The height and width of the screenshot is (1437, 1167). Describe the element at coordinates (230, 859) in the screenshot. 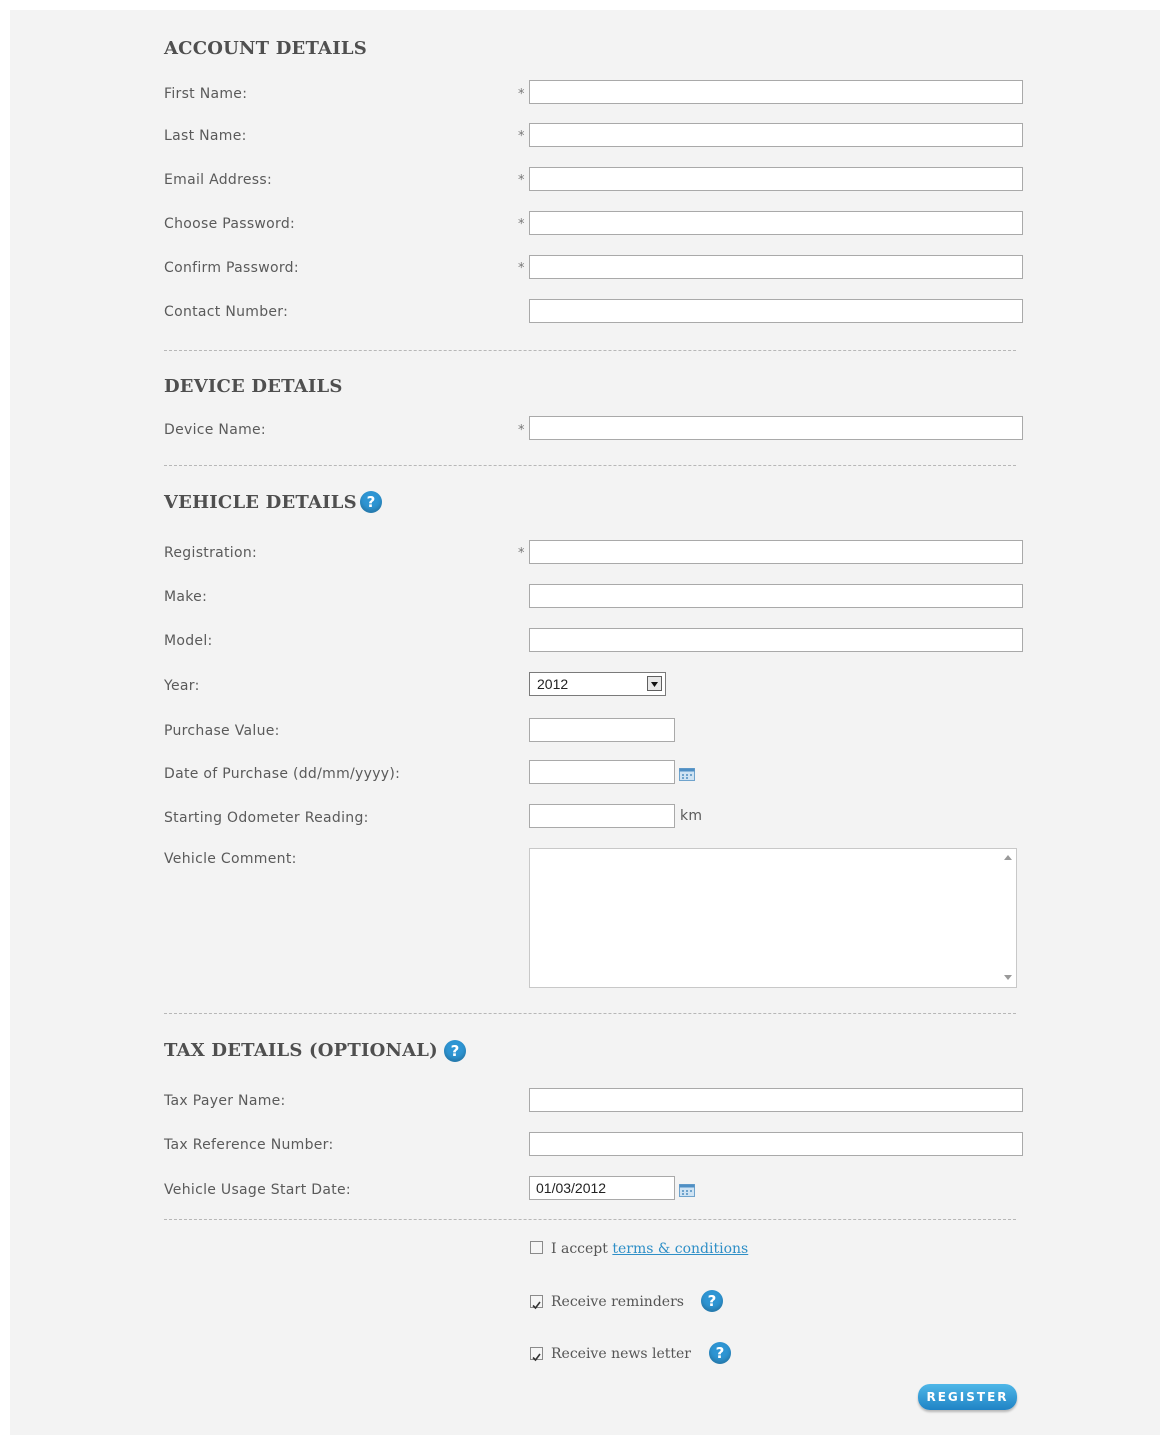

I see `vehicle-comment-label: Vehicle Comment:` at that location.